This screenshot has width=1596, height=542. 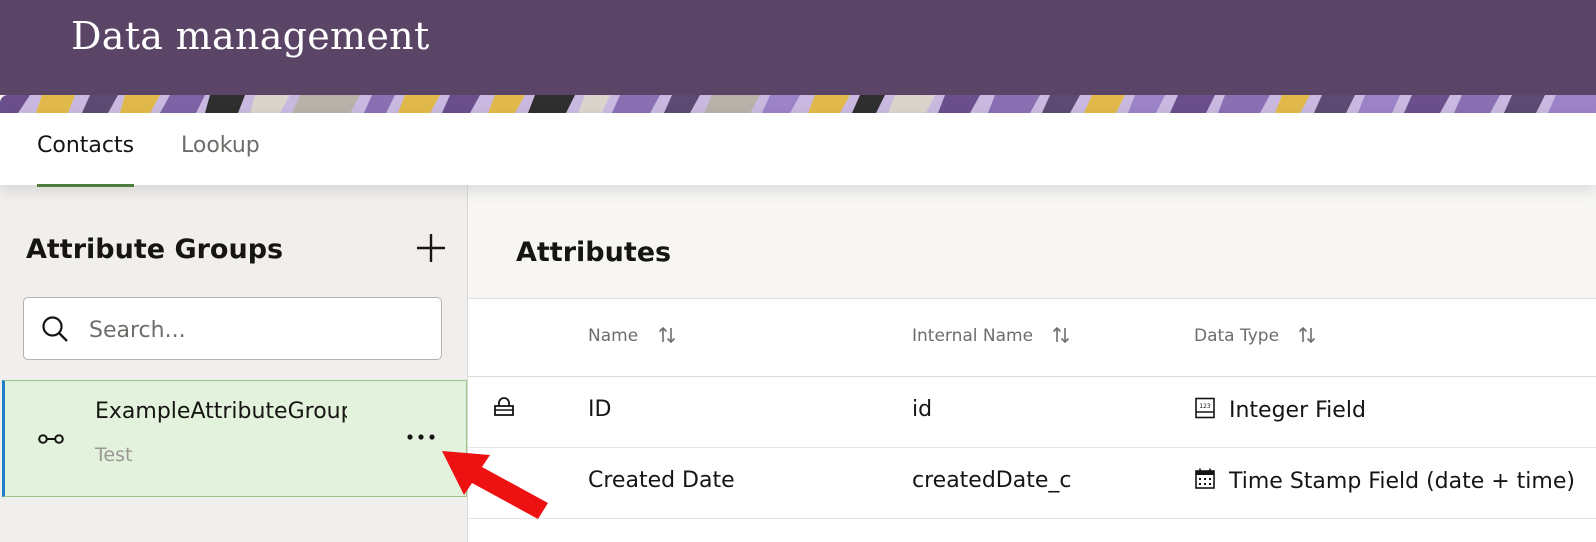 What do you see at coordinates (86, 160) in the screenshot?
I see `tab-contacts: Contacts` at bounding box center [86, 160].